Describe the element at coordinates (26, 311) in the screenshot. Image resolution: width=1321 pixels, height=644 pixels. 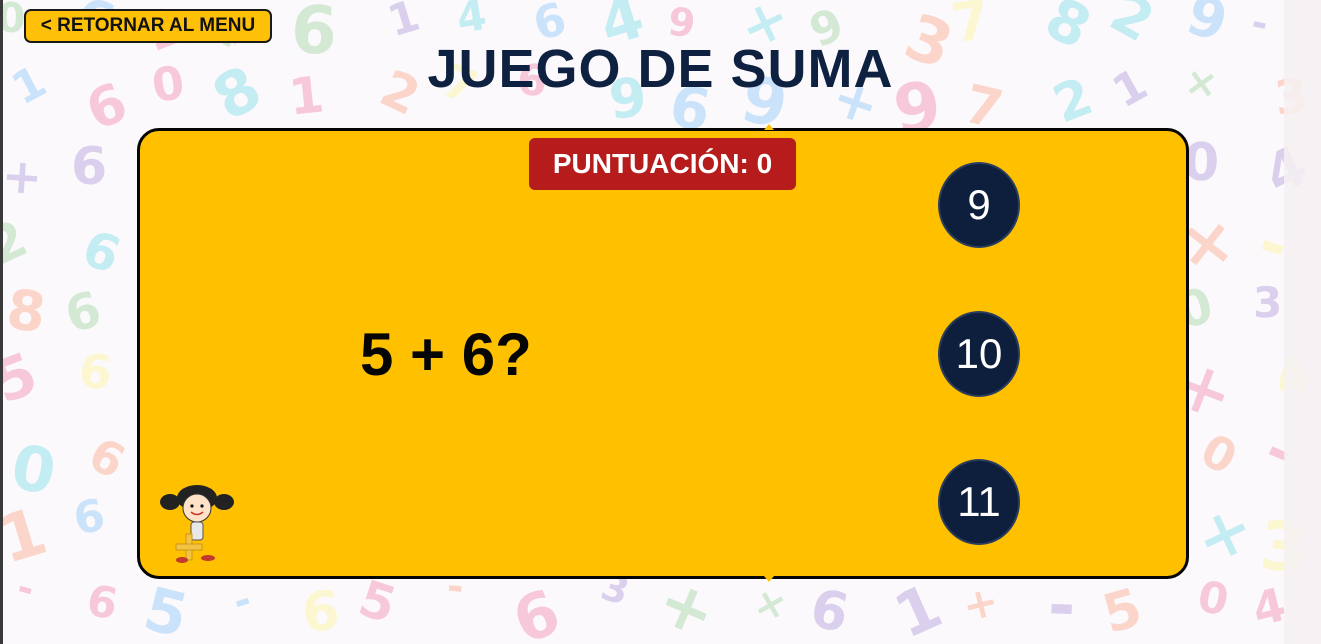
I see `background-number-glyph: 8` at that location.